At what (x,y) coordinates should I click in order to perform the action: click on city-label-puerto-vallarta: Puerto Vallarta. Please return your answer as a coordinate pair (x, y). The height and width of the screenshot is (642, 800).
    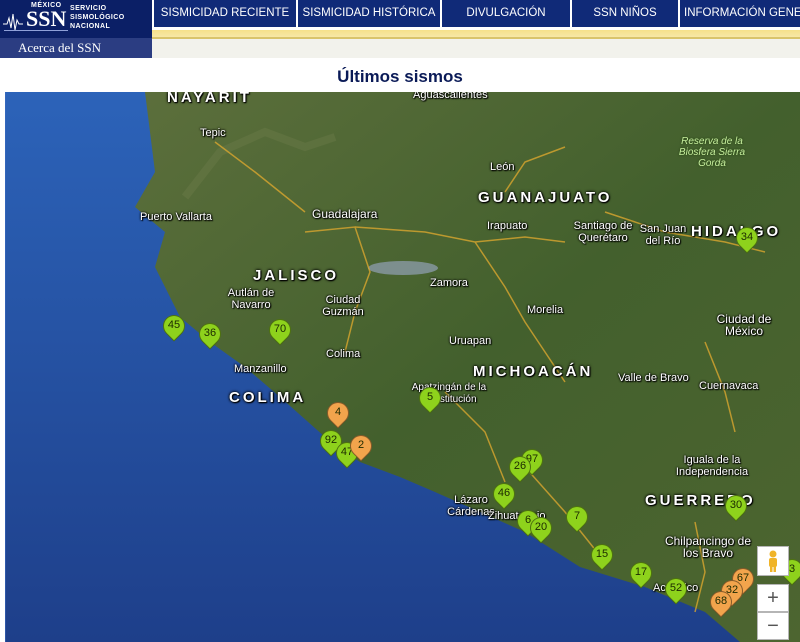
    Looking at the image, I should click on (176, 217).